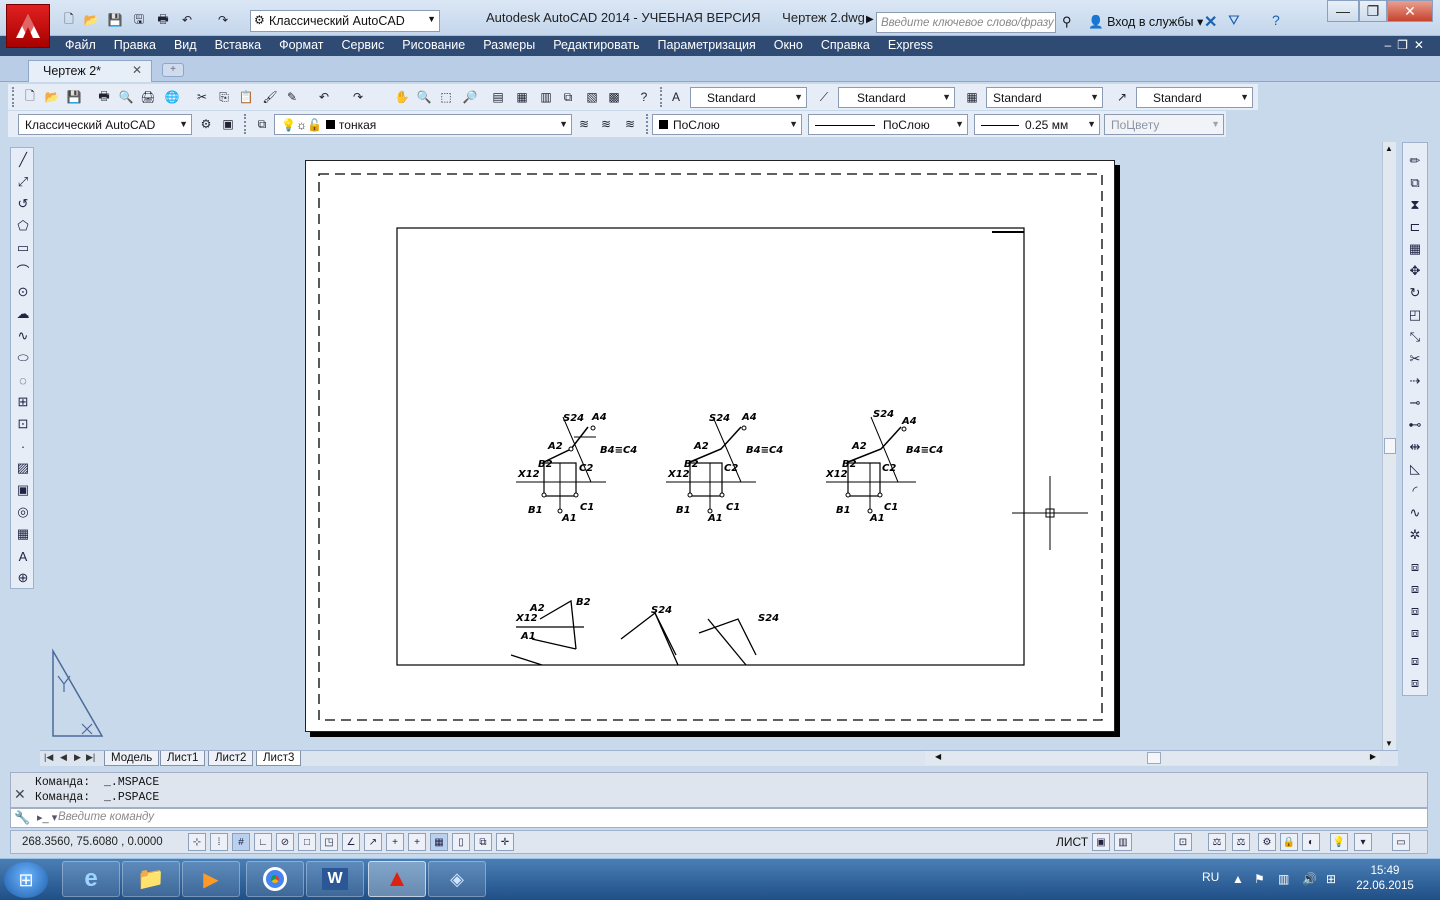 The image size is (1440, 900). I want to click on hardware-accel-icon: ◐, so click(1311, 842).